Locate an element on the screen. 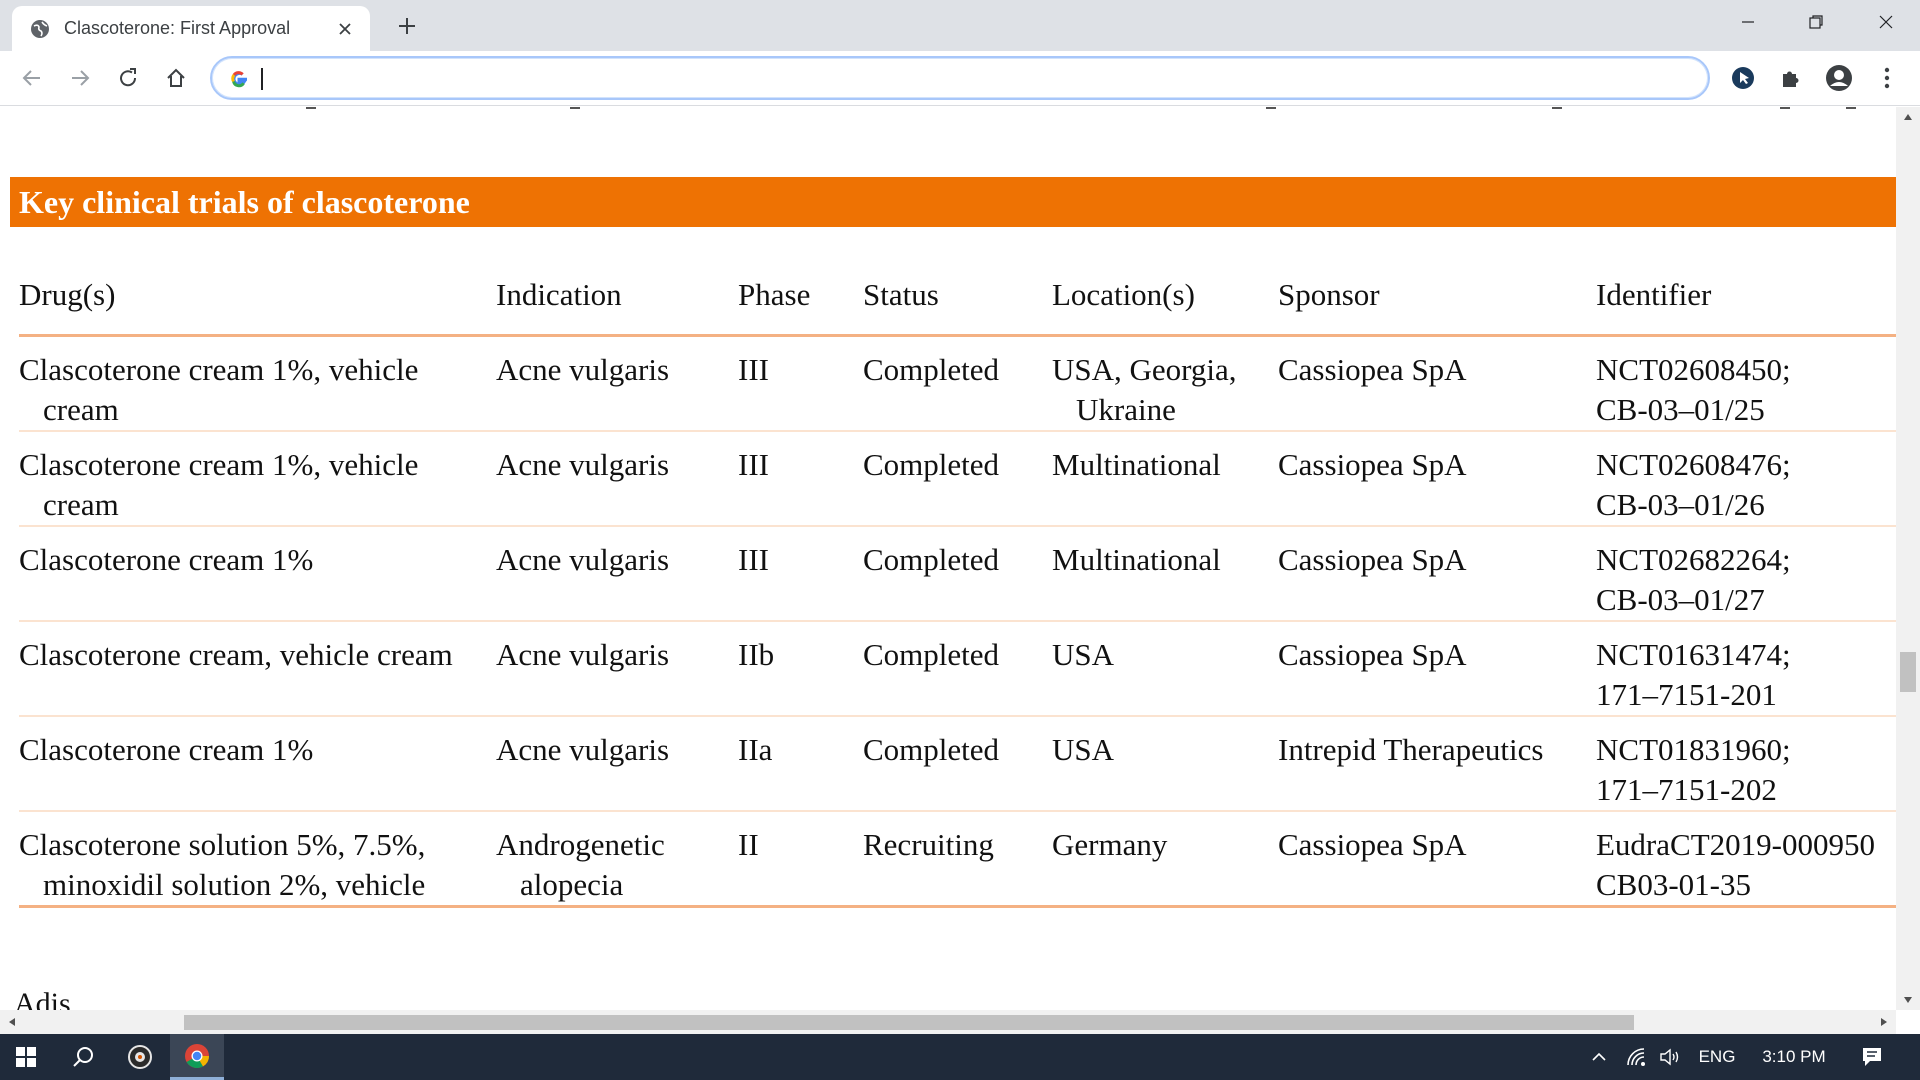 Image resolution: width=1920 pixels, height=1080 pixels. column-header: Status is located at coordinates (957, 297).